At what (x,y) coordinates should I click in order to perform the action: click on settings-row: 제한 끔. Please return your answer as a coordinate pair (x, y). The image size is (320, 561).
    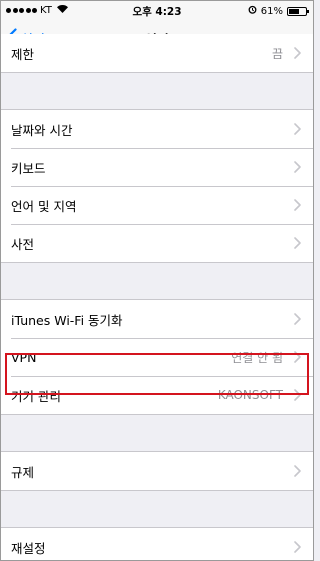
    Looking at the image, I should click on (157, 53).